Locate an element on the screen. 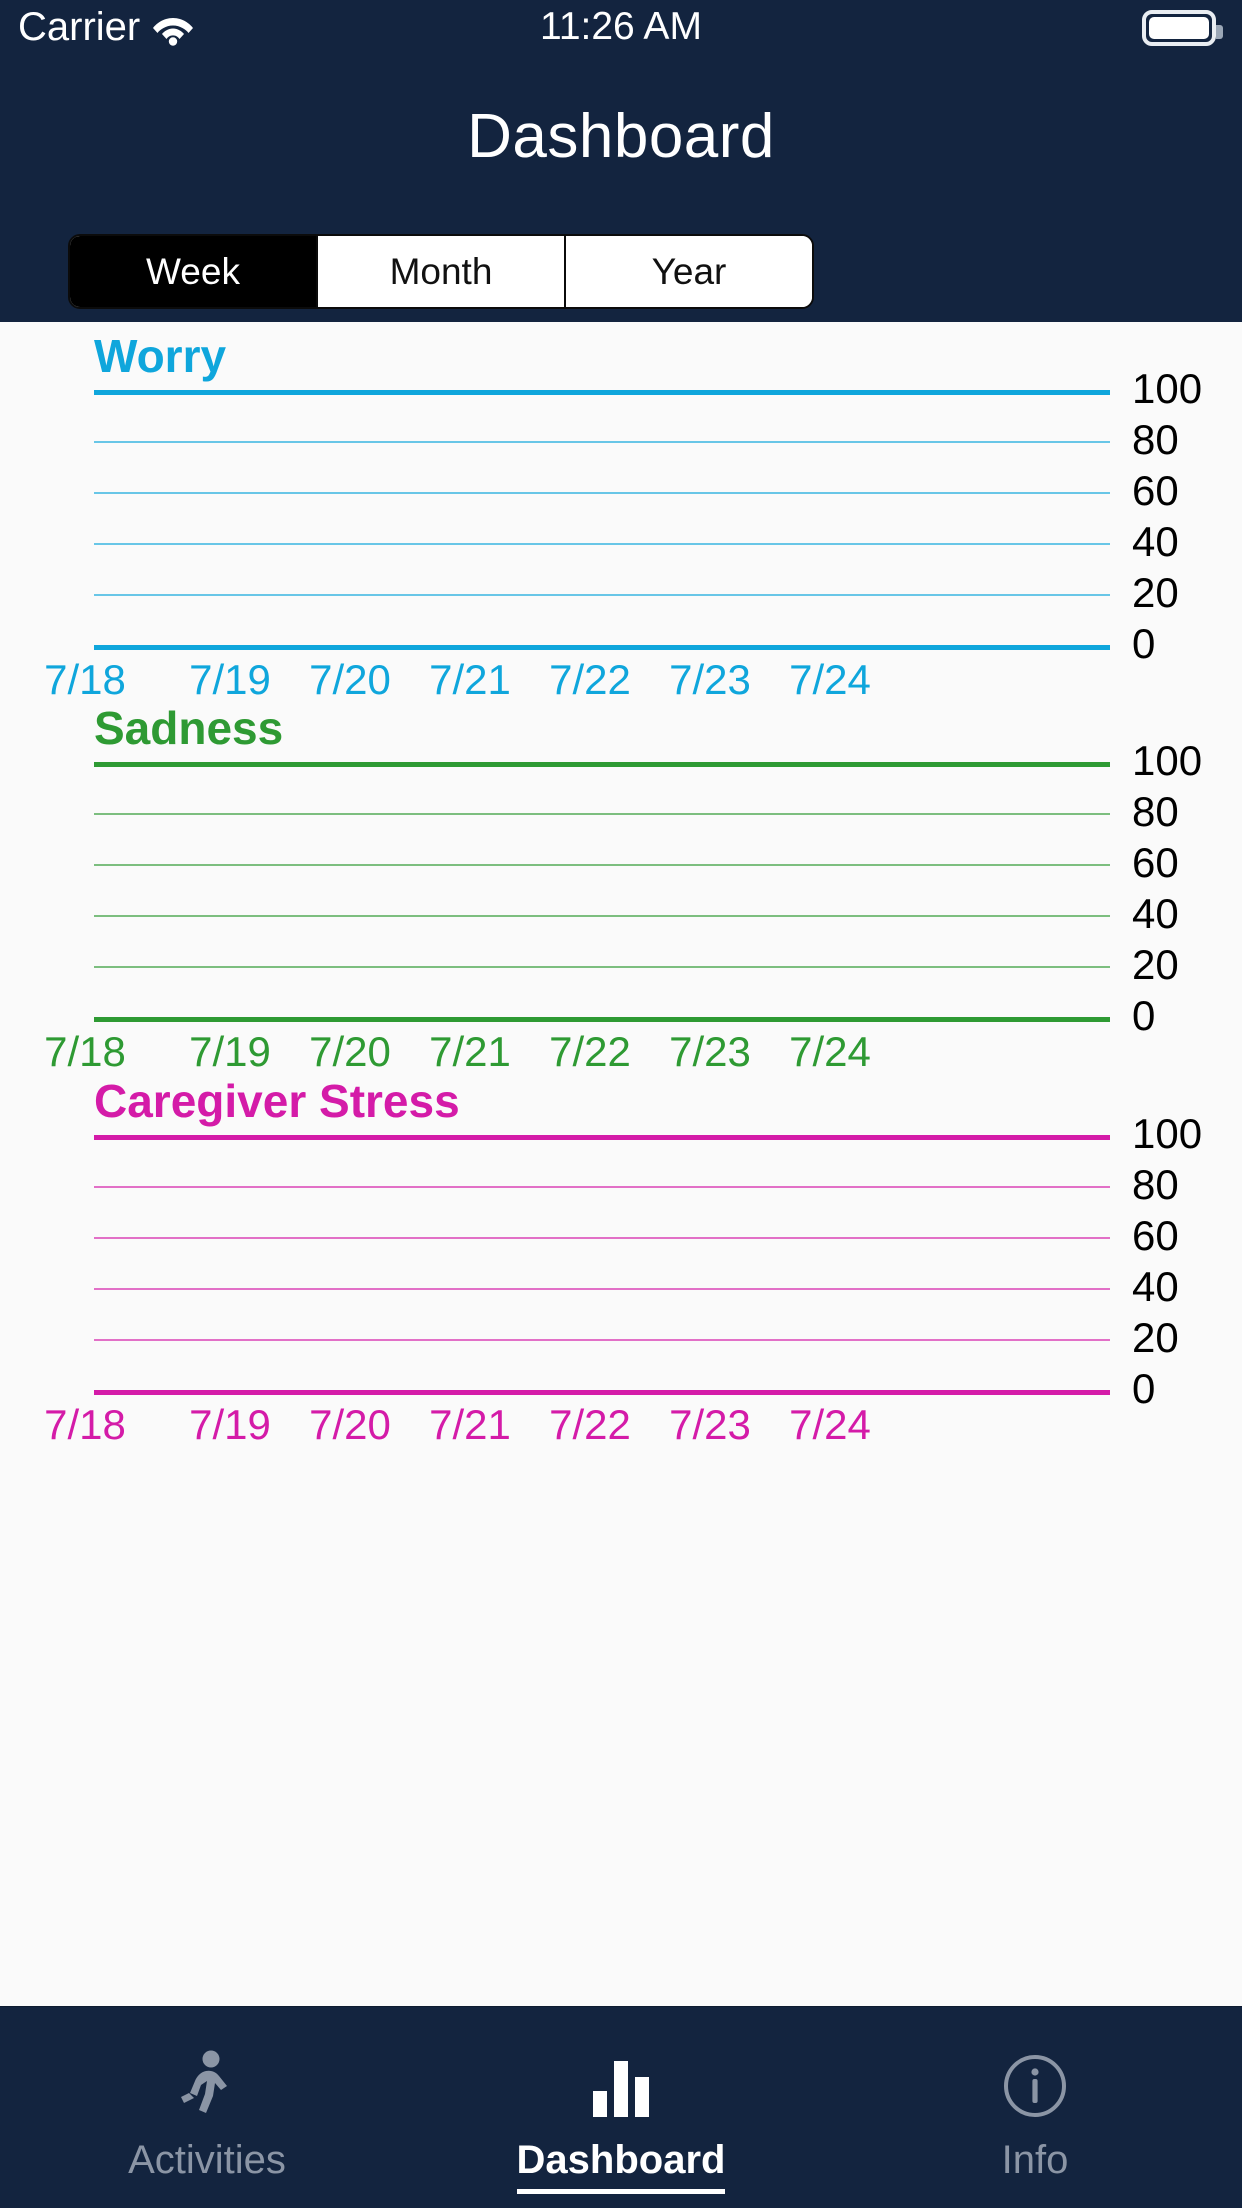 The image size is (1242, 2208). x-axis-labels-sadness: 7/18 7/19 7/20 7/21 7/22 7/23 7/24 is located at coordinates (621, 1052).